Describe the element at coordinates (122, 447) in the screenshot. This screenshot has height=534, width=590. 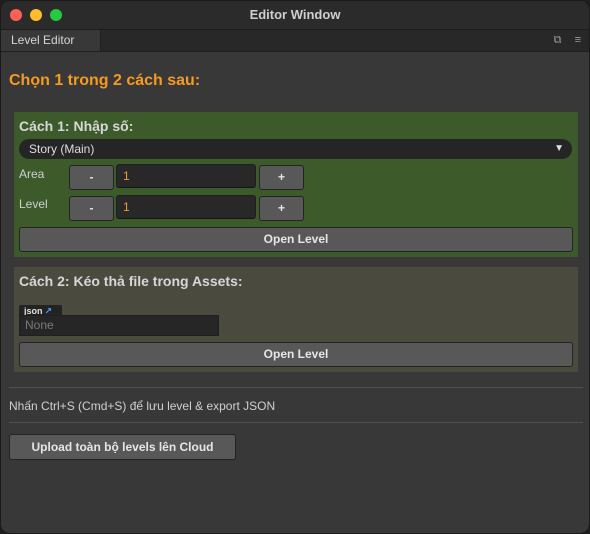
I see `upload-levels-button: Upload toàn bộ levels lên Cloud` at that location.